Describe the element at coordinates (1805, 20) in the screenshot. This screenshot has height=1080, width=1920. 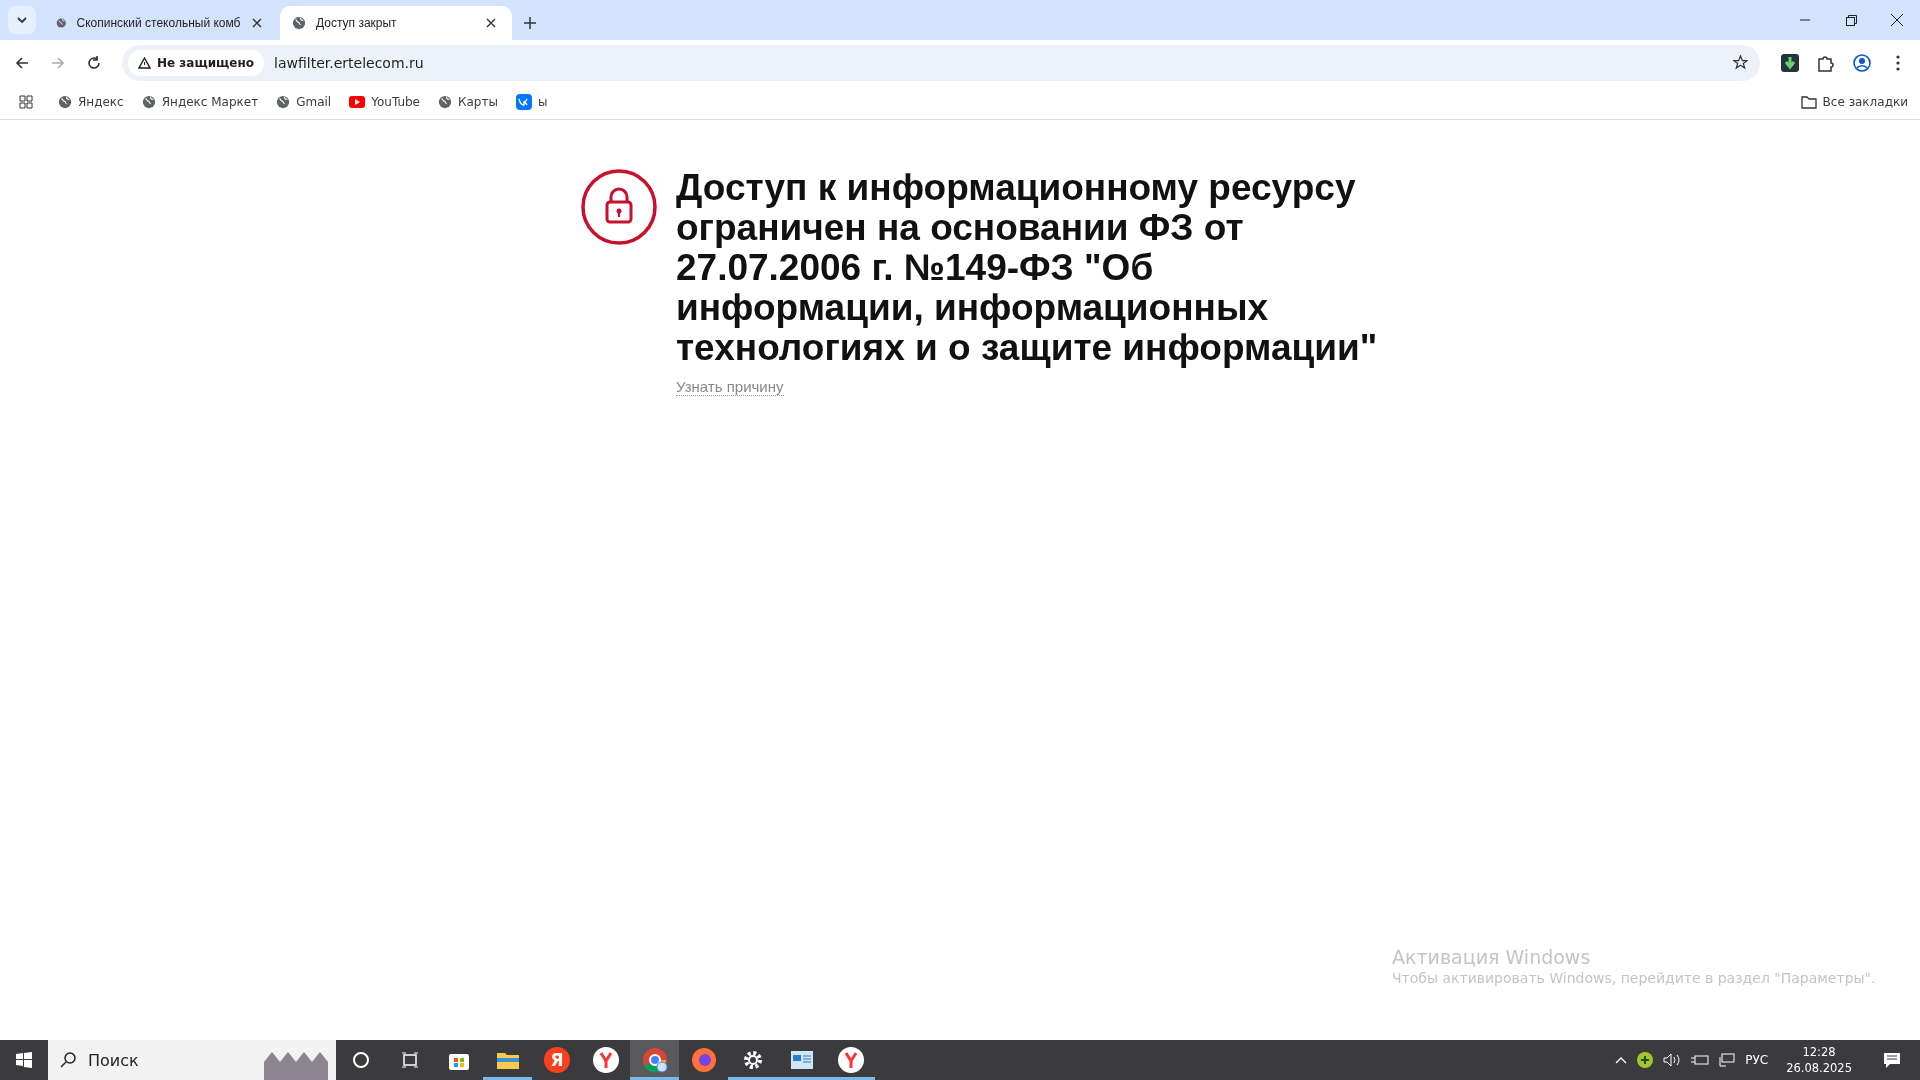
I see `minimize-icon` at that location.